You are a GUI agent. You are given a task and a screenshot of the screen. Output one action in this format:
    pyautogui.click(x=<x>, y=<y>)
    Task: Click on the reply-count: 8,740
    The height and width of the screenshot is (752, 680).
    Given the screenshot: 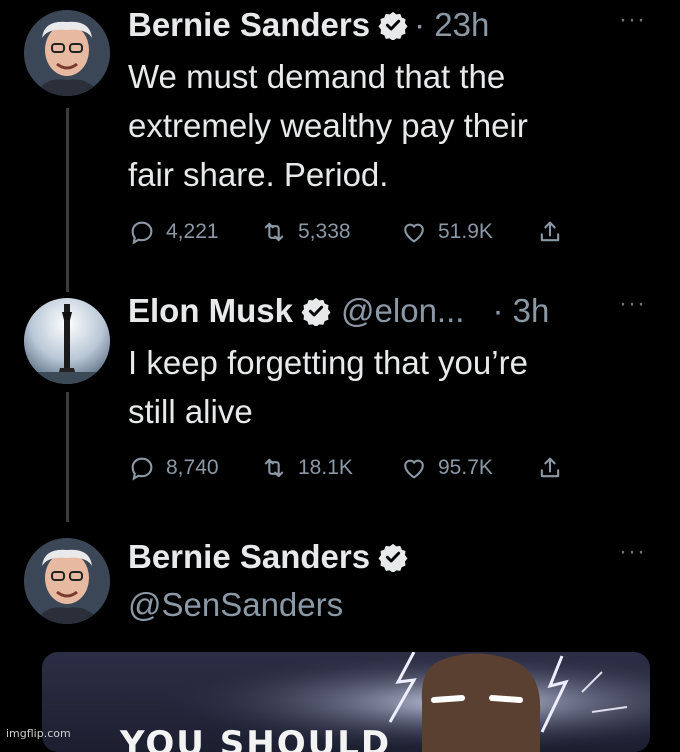 What is the action you would take?
    pyautogui.click(x=192, y=467)
    